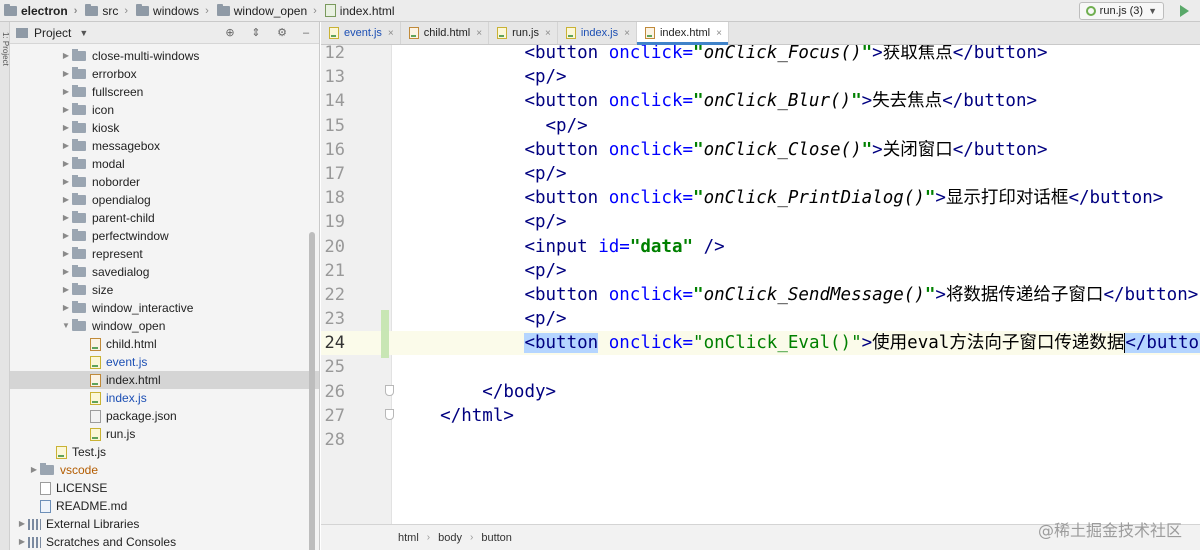  What do you see at coordinates (760, 77) in the screenshot?
I see `code-line: 13 <p/>` at bounding box center [760, 77].